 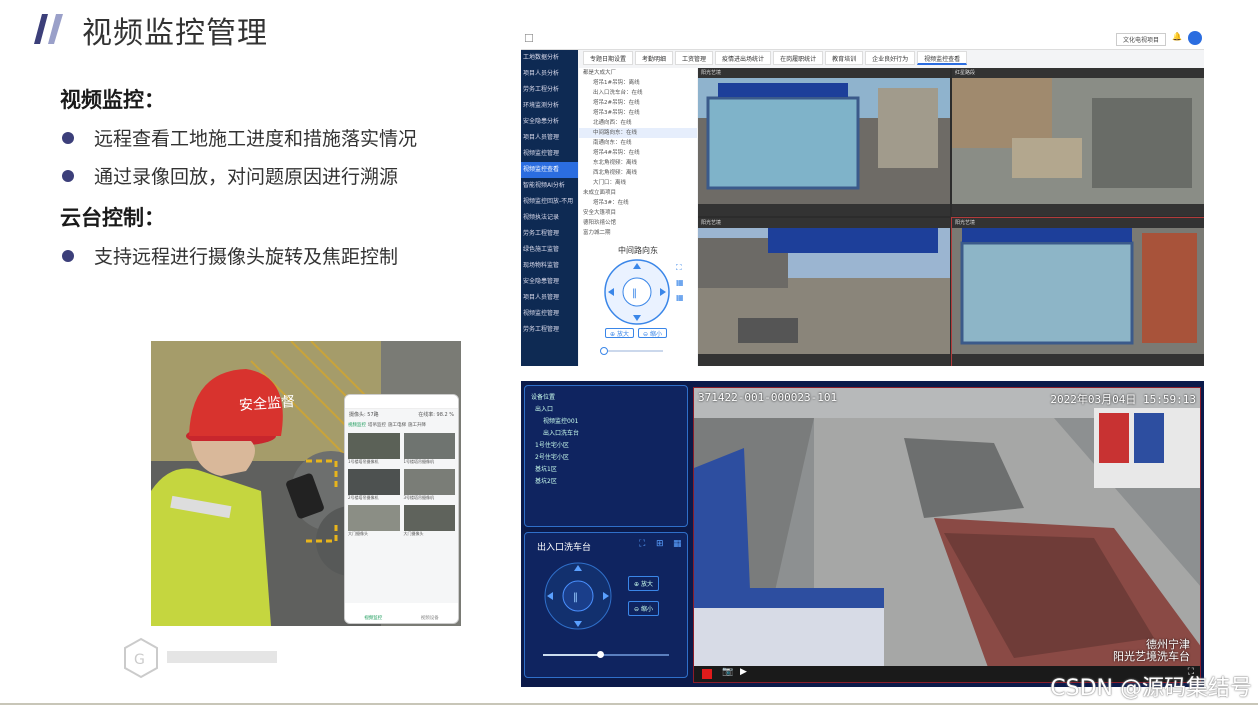 I want to click on page-title: 视频监控管理, so click(x=175, y=33).